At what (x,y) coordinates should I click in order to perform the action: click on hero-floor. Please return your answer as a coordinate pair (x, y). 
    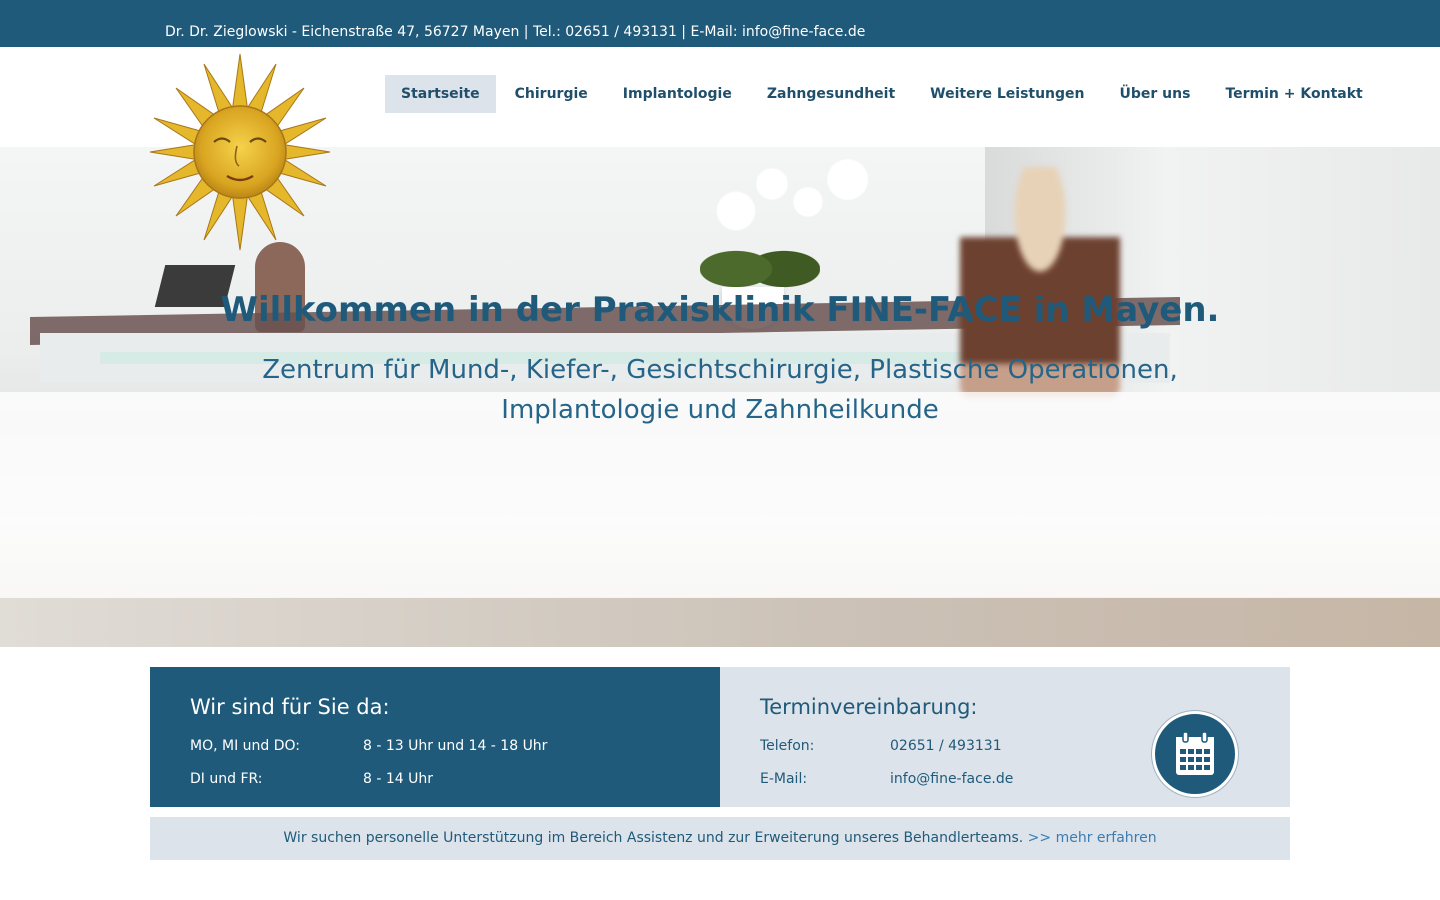
    Looking at the image, I should click on (720, 622).